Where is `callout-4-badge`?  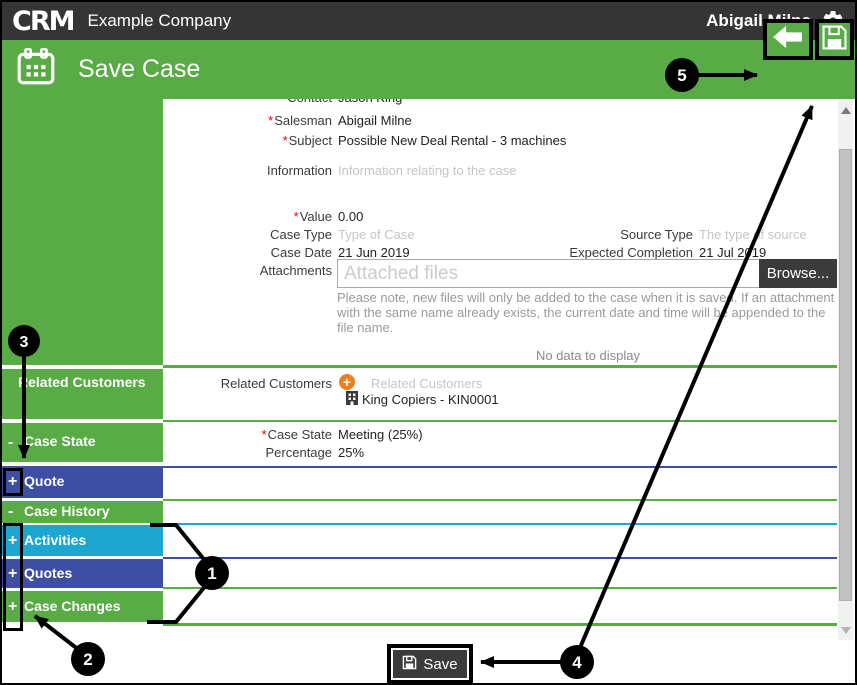
callout-4-badge is located at coordinates (577, 662).